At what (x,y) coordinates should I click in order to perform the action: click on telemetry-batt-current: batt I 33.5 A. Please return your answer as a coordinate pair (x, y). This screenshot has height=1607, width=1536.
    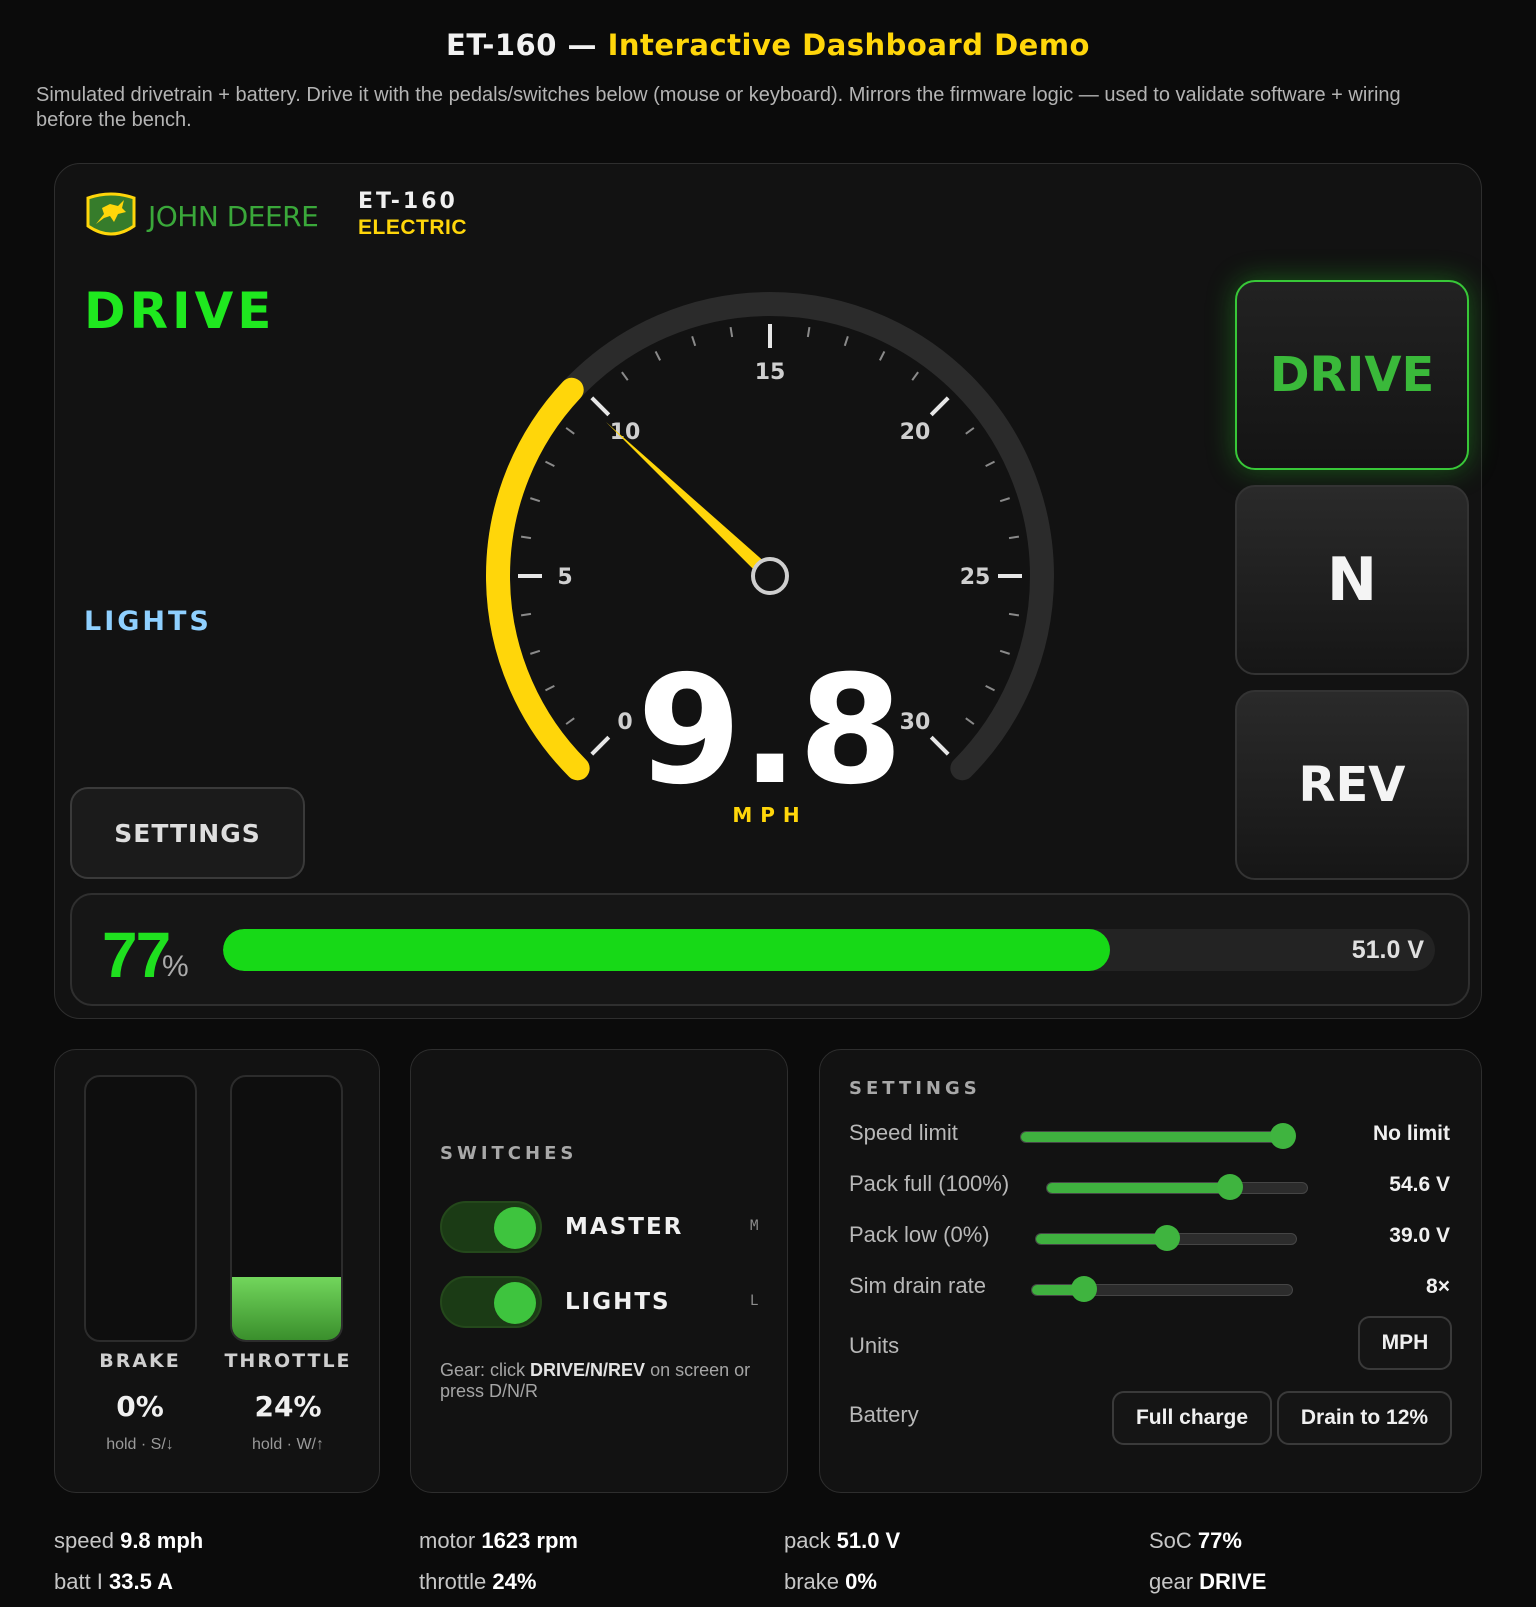
    Looking at the image, I should click on (113, 1582).